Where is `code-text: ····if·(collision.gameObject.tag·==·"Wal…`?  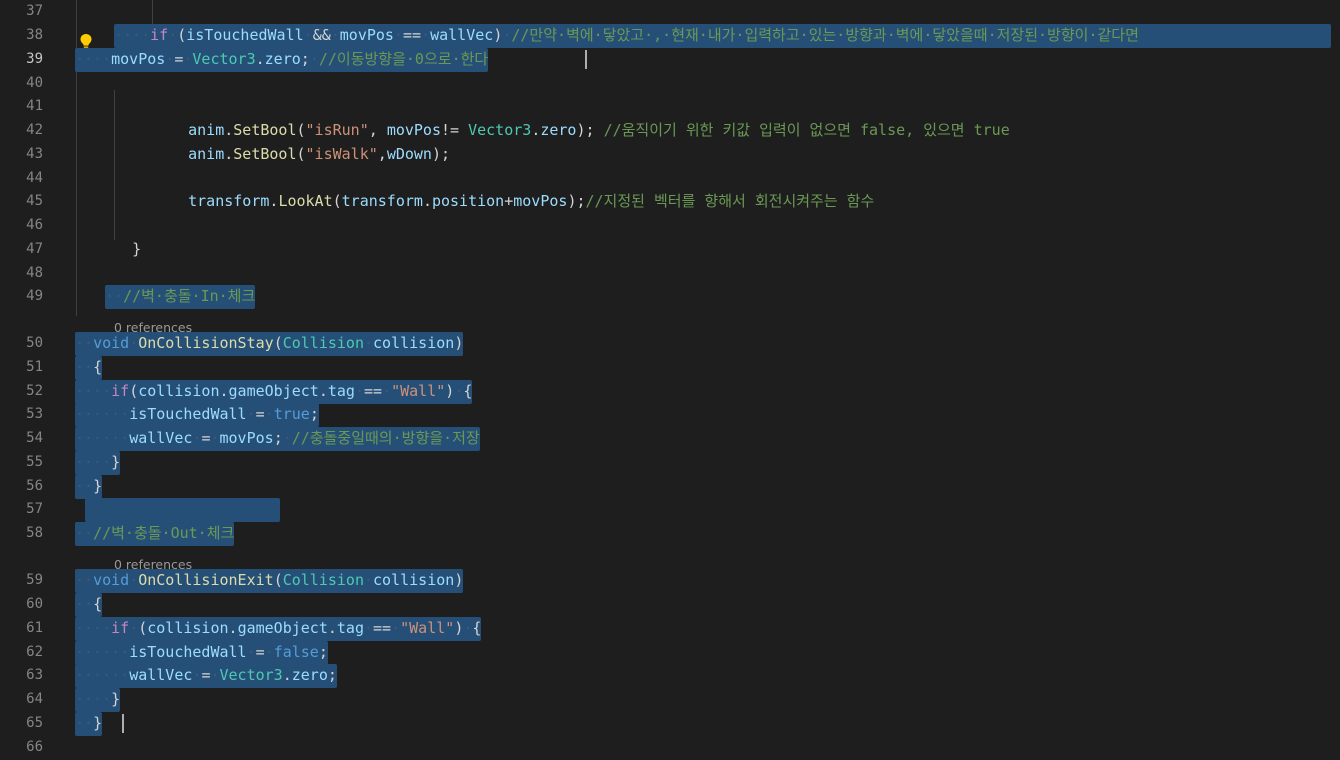
code-text: ····if·(collision.gameObject.tag·==·"Wal… is located at coordinates (278, 629).